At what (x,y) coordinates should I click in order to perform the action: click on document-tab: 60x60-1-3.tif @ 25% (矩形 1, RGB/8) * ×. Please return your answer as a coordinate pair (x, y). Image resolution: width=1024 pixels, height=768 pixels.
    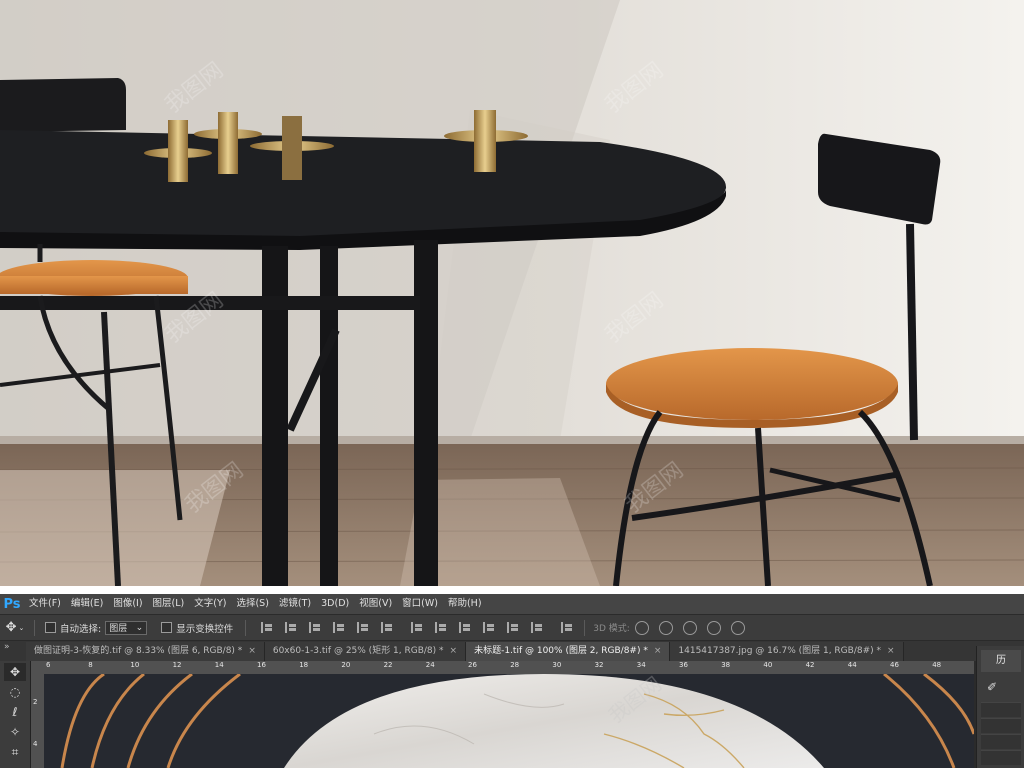
    Looking at the image, I should click on (365, 651).